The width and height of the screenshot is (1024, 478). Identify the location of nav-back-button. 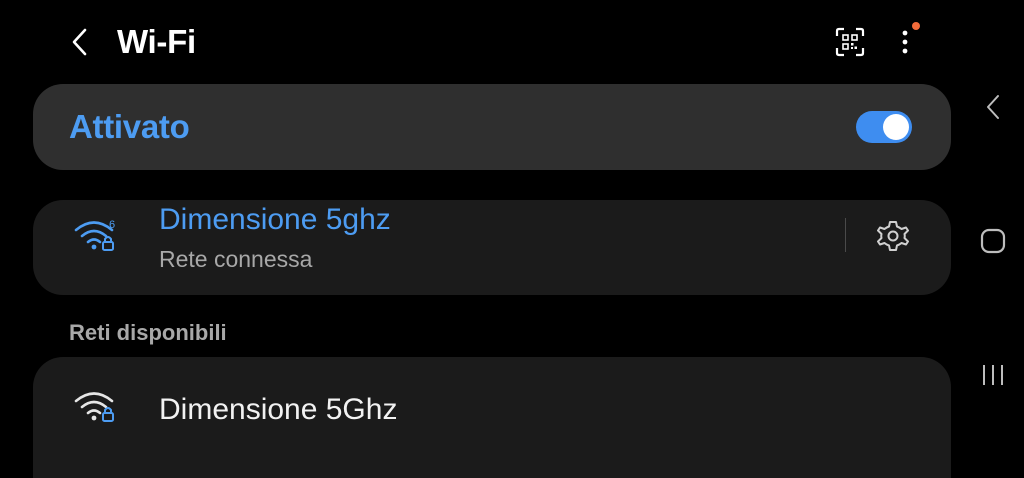
(993, 107).